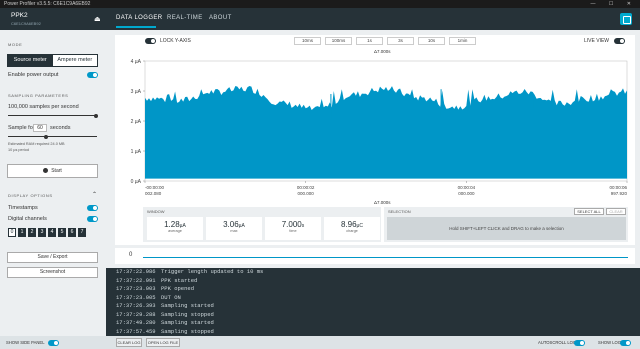  Describe the element at coordinates (231, 224) in the screenshot. I see `max-value: 3.06` at that location.